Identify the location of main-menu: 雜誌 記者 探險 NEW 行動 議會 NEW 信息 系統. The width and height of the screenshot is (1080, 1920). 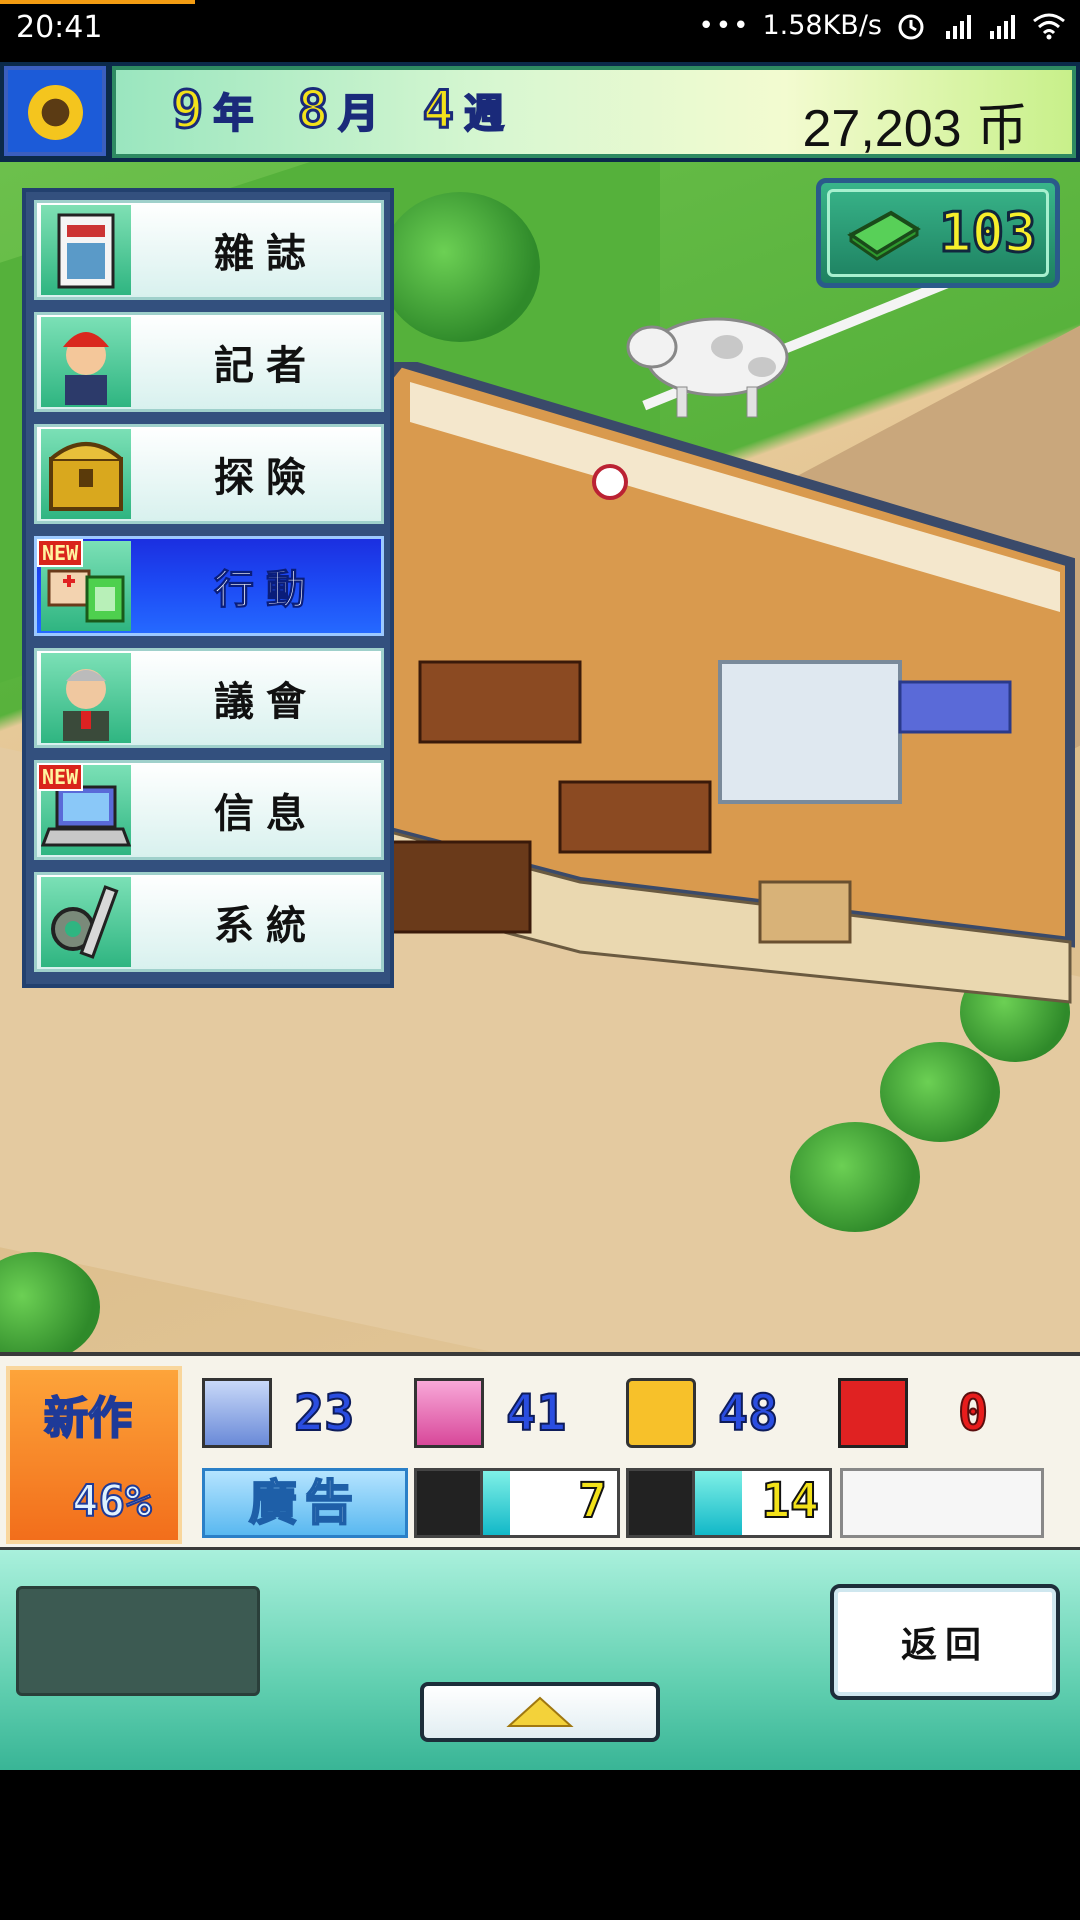
(208, 588).